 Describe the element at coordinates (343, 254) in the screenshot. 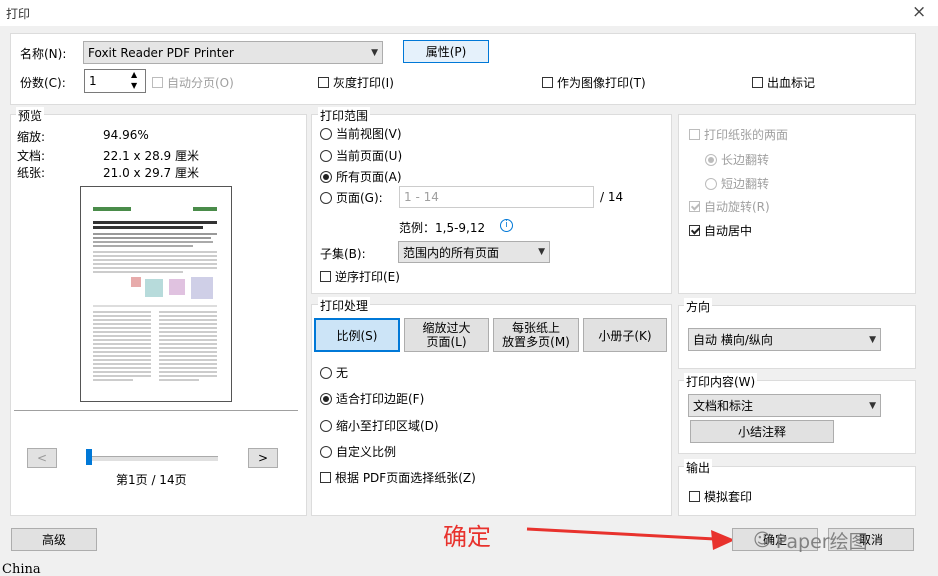

I see `subset-label: 子集(B):` at that location.